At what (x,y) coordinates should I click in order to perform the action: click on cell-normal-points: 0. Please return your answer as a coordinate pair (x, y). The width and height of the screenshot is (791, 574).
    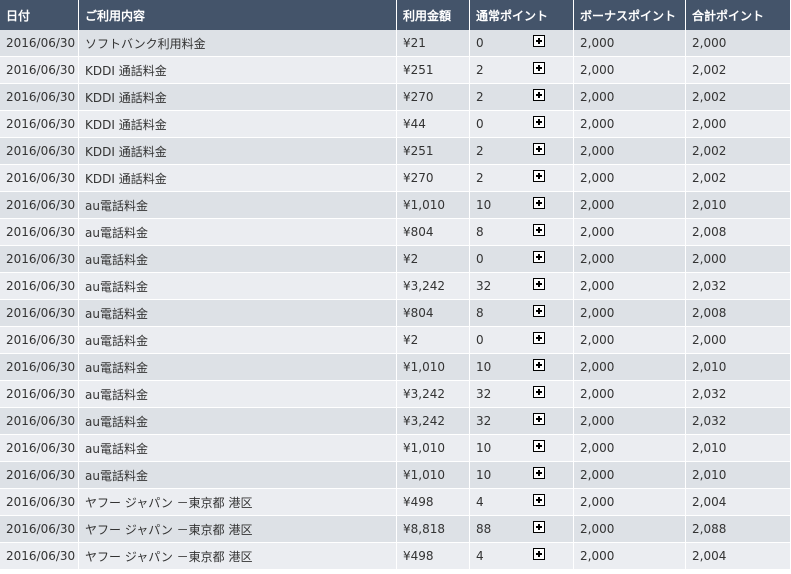
    Looking at the image, I should click on (522, 43).